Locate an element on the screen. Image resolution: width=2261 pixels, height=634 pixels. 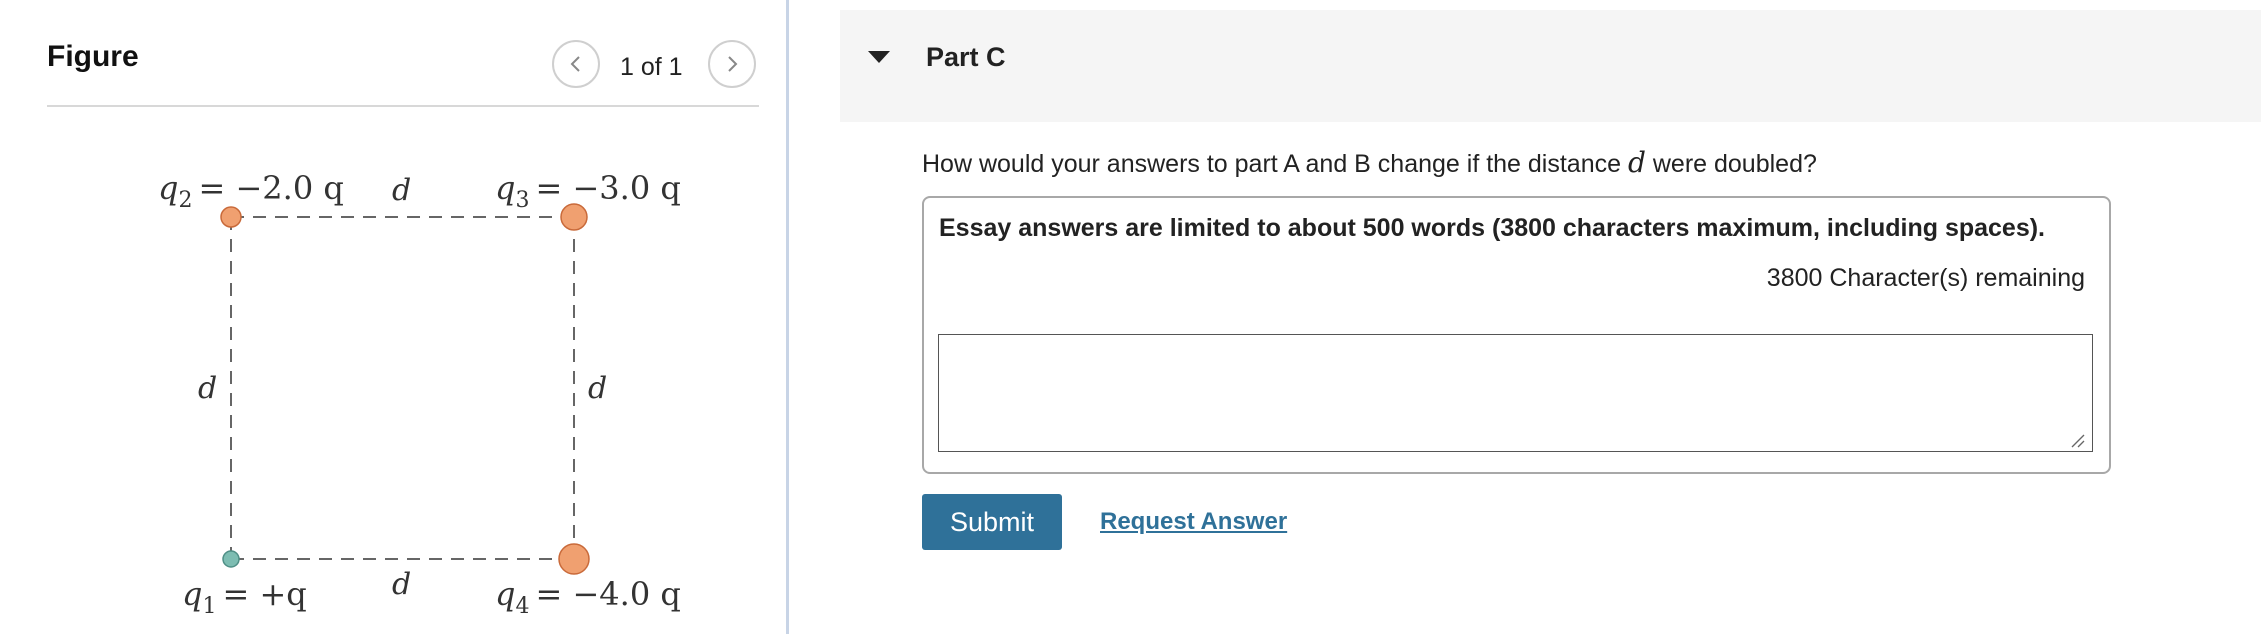
next-figure-button is located at coordinates (732, 64).